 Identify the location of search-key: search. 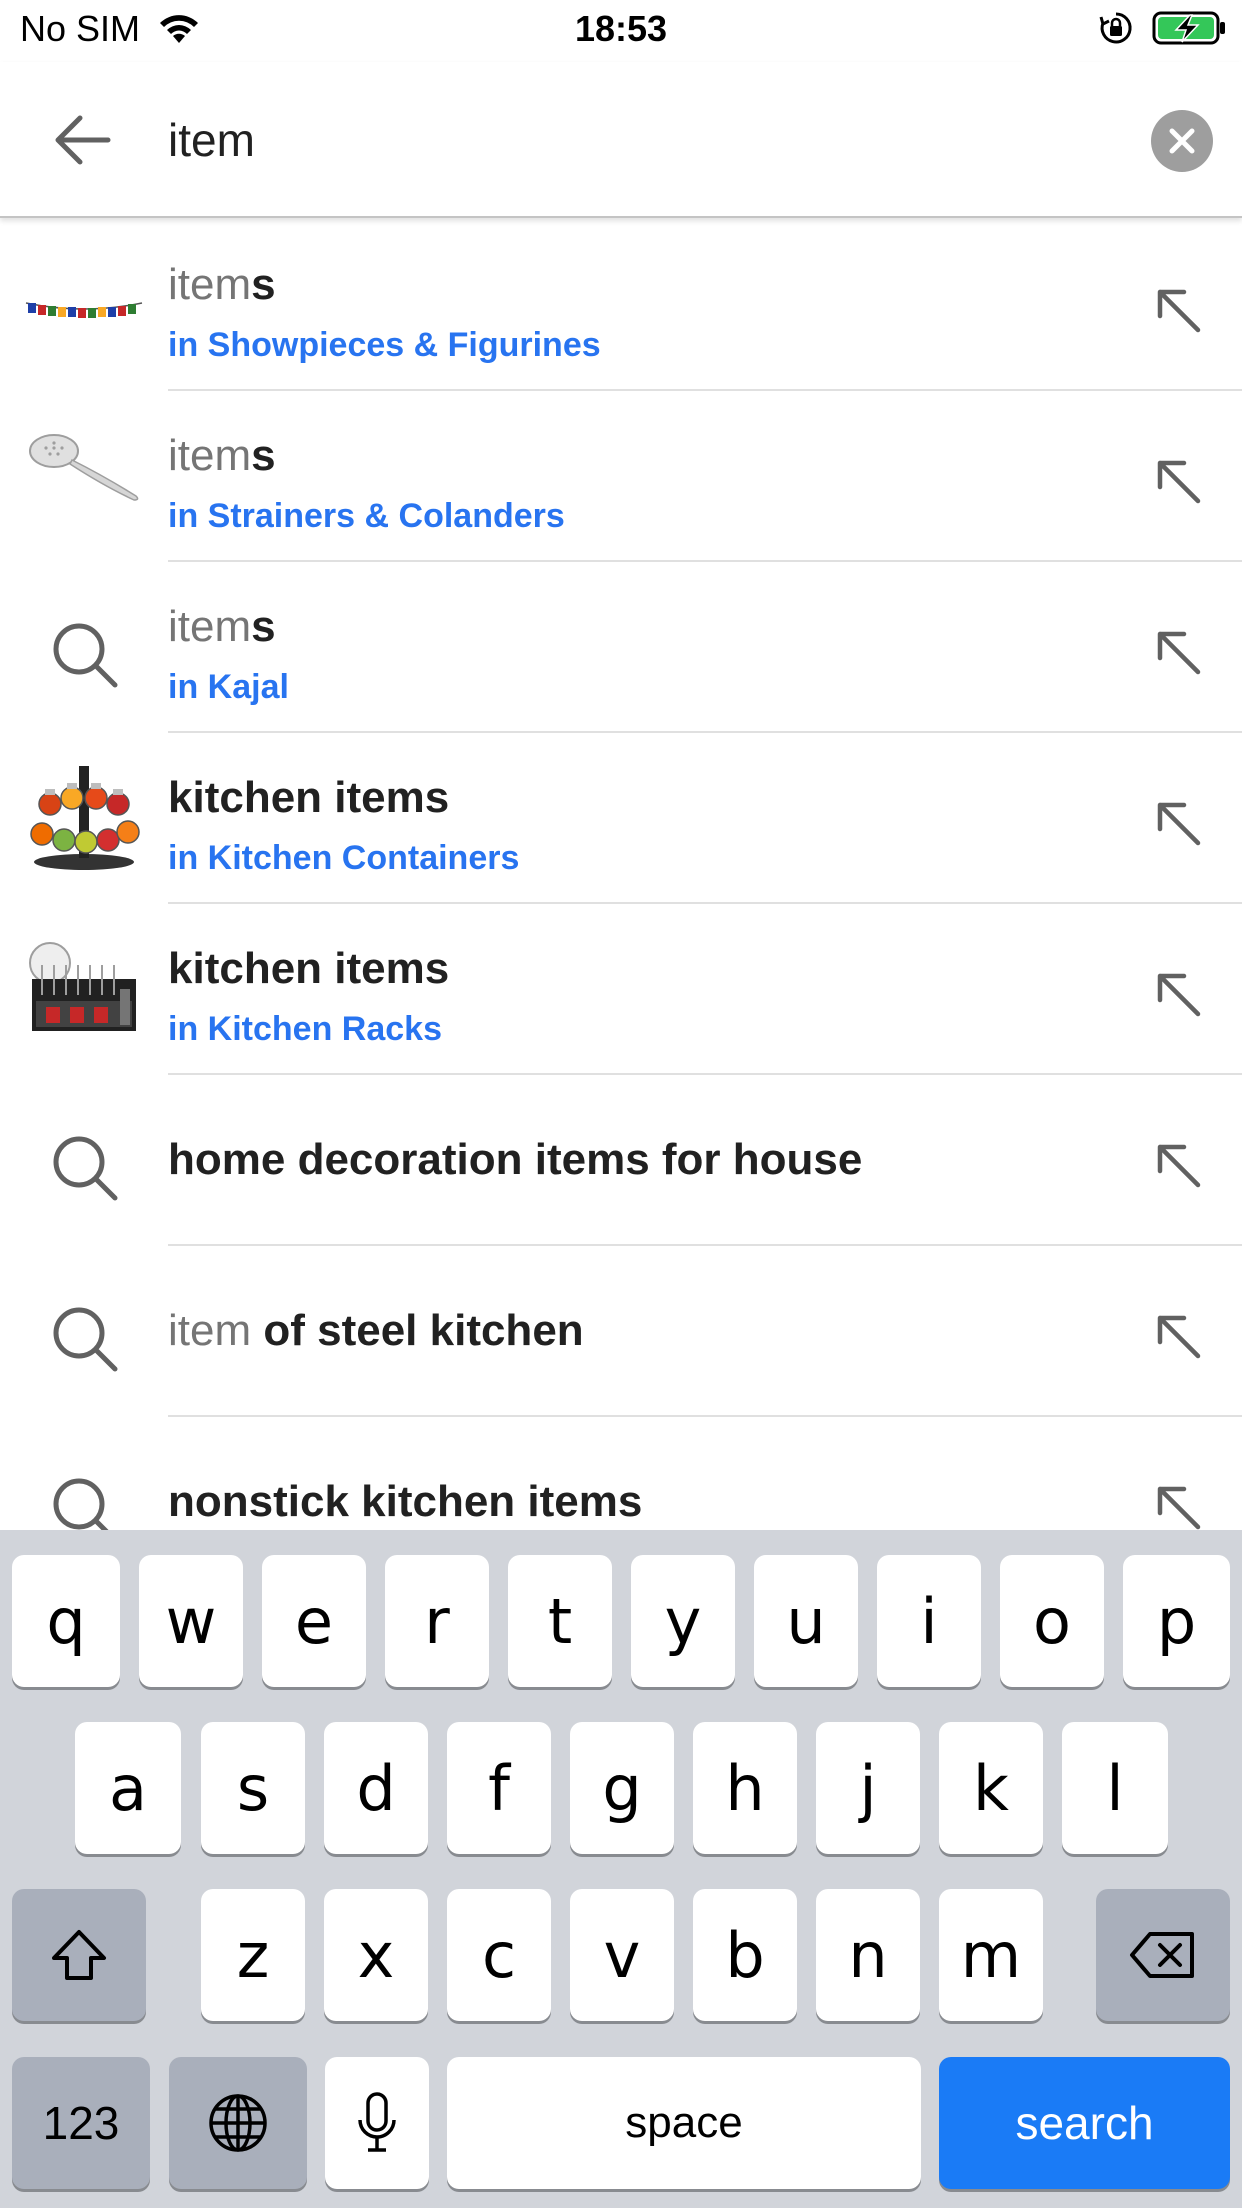
(1084, 2123).